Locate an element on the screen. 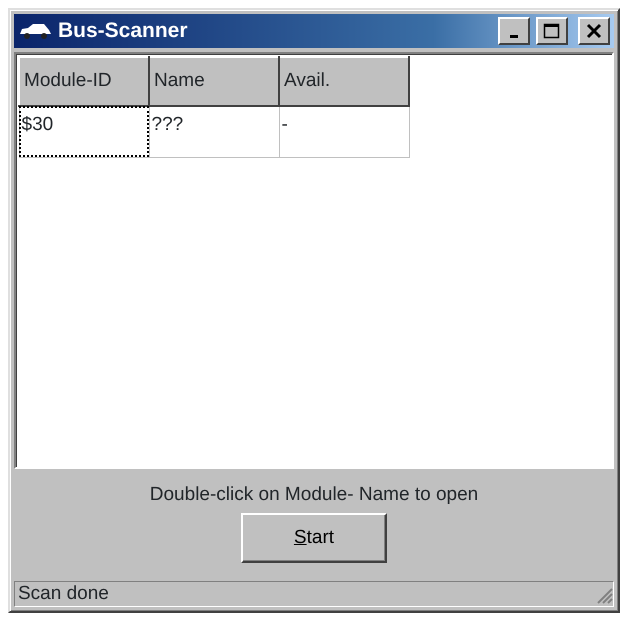  minimize-icon is located at coordinates (514, 36).